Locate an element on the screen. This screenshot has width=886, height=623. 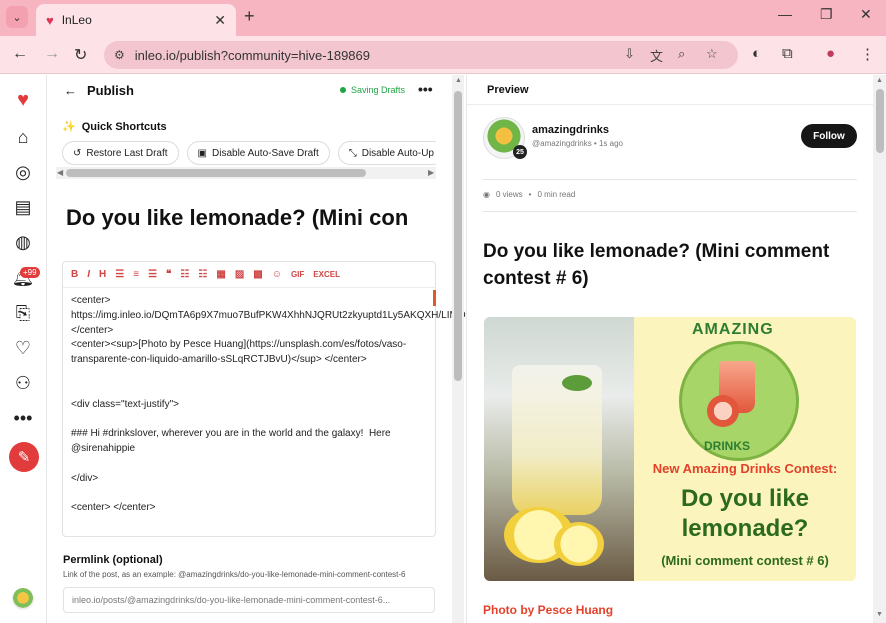
scroll-right-icon: ▶ is located at coordinates (431, 172).